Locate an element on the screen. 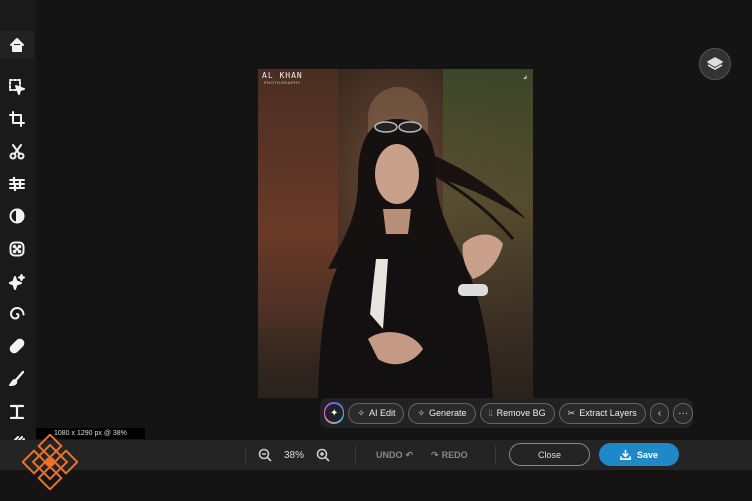 Image resolution: width=752 pixels, height=501 pixels. brush-icon is located at coordinates (17, 378).